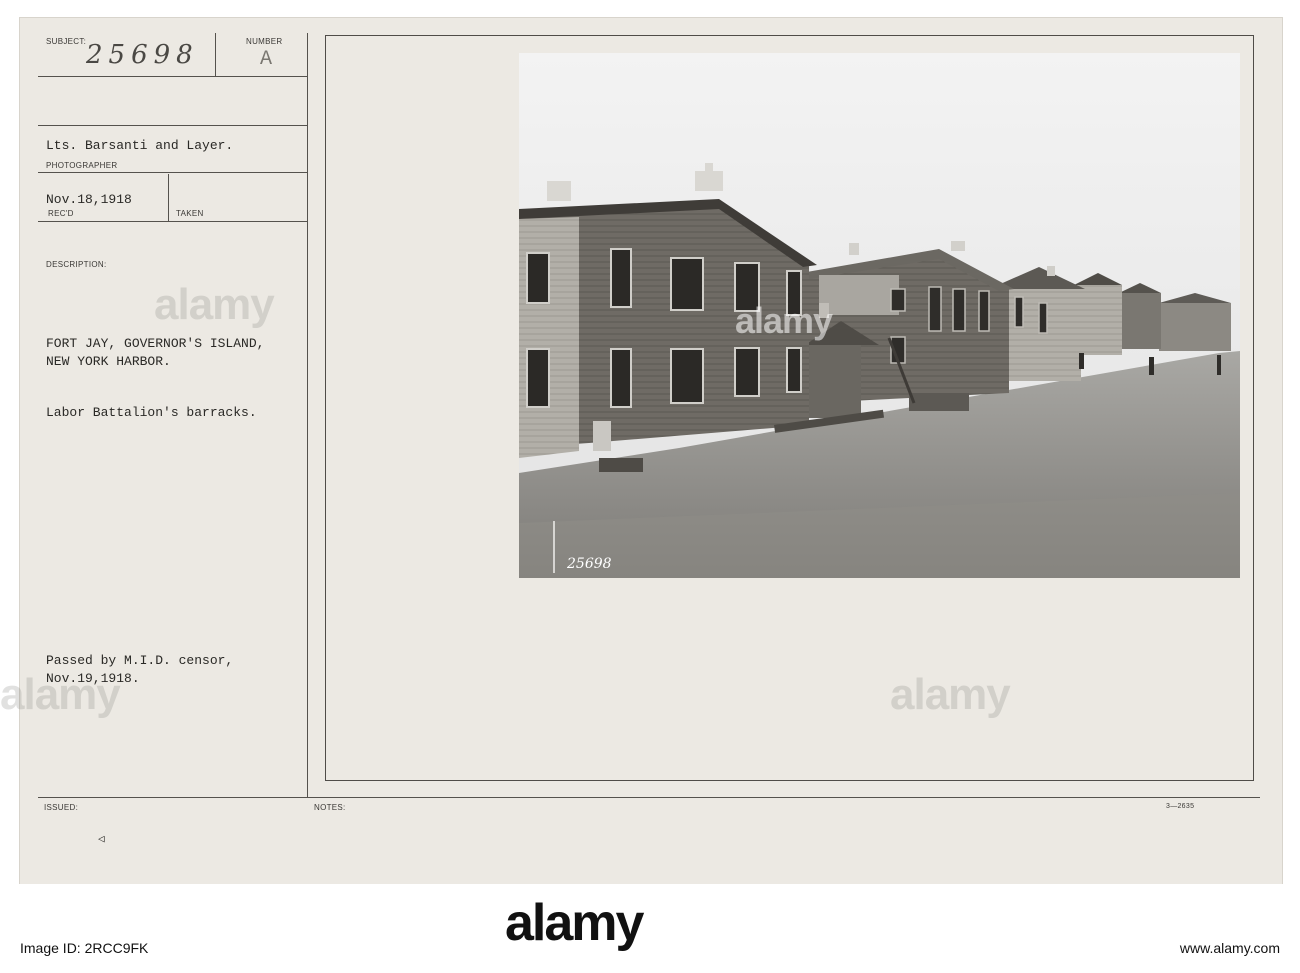 Image resolution: width=1300 pixels, height=973 pixels. Describe the element at coordinates (589, 564) in the screenshot. I see `photo-negative-number: 25698` at that location.